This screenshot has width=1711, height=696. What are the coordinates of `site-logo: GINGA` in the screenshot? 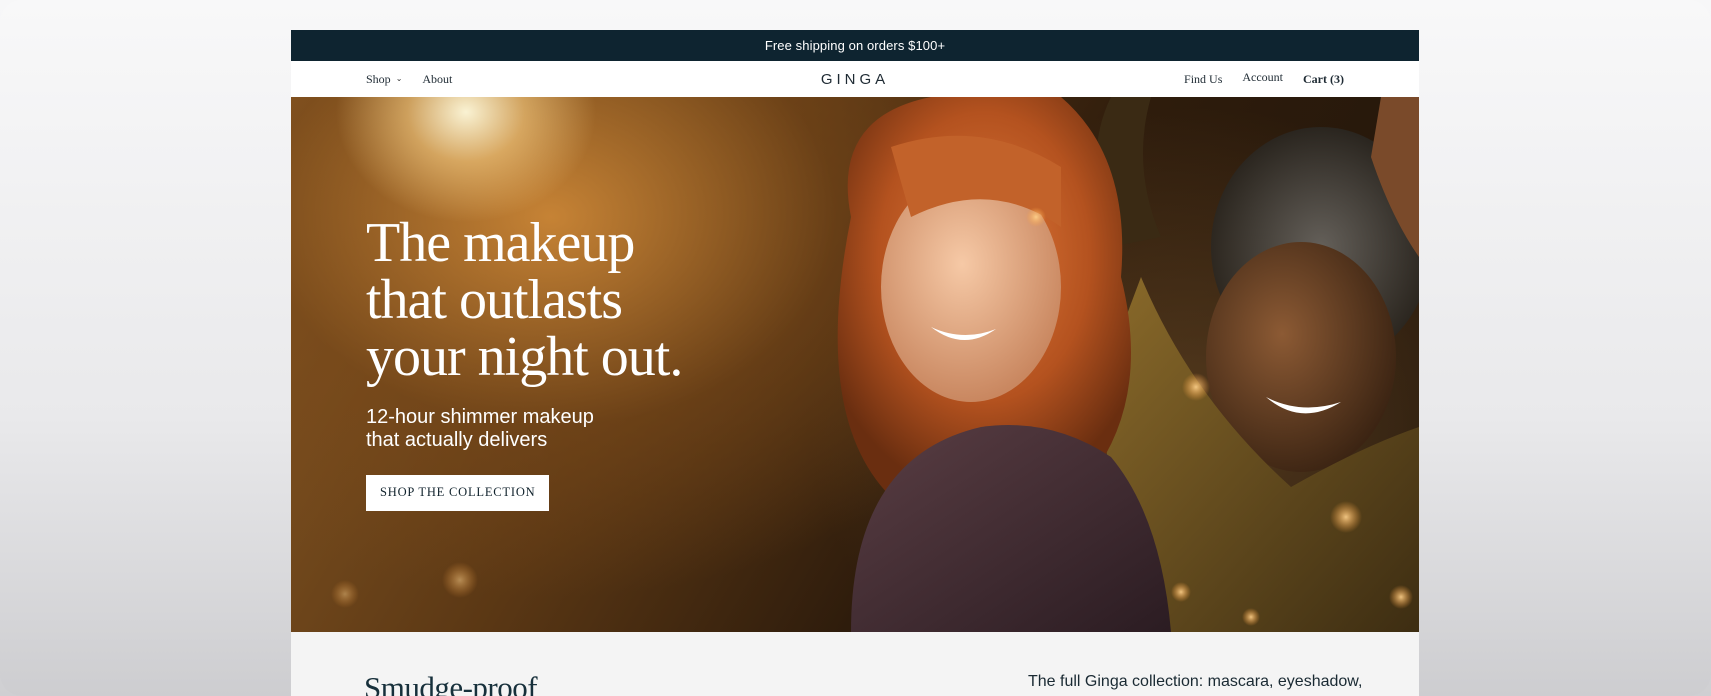 It's located at (855, 79).